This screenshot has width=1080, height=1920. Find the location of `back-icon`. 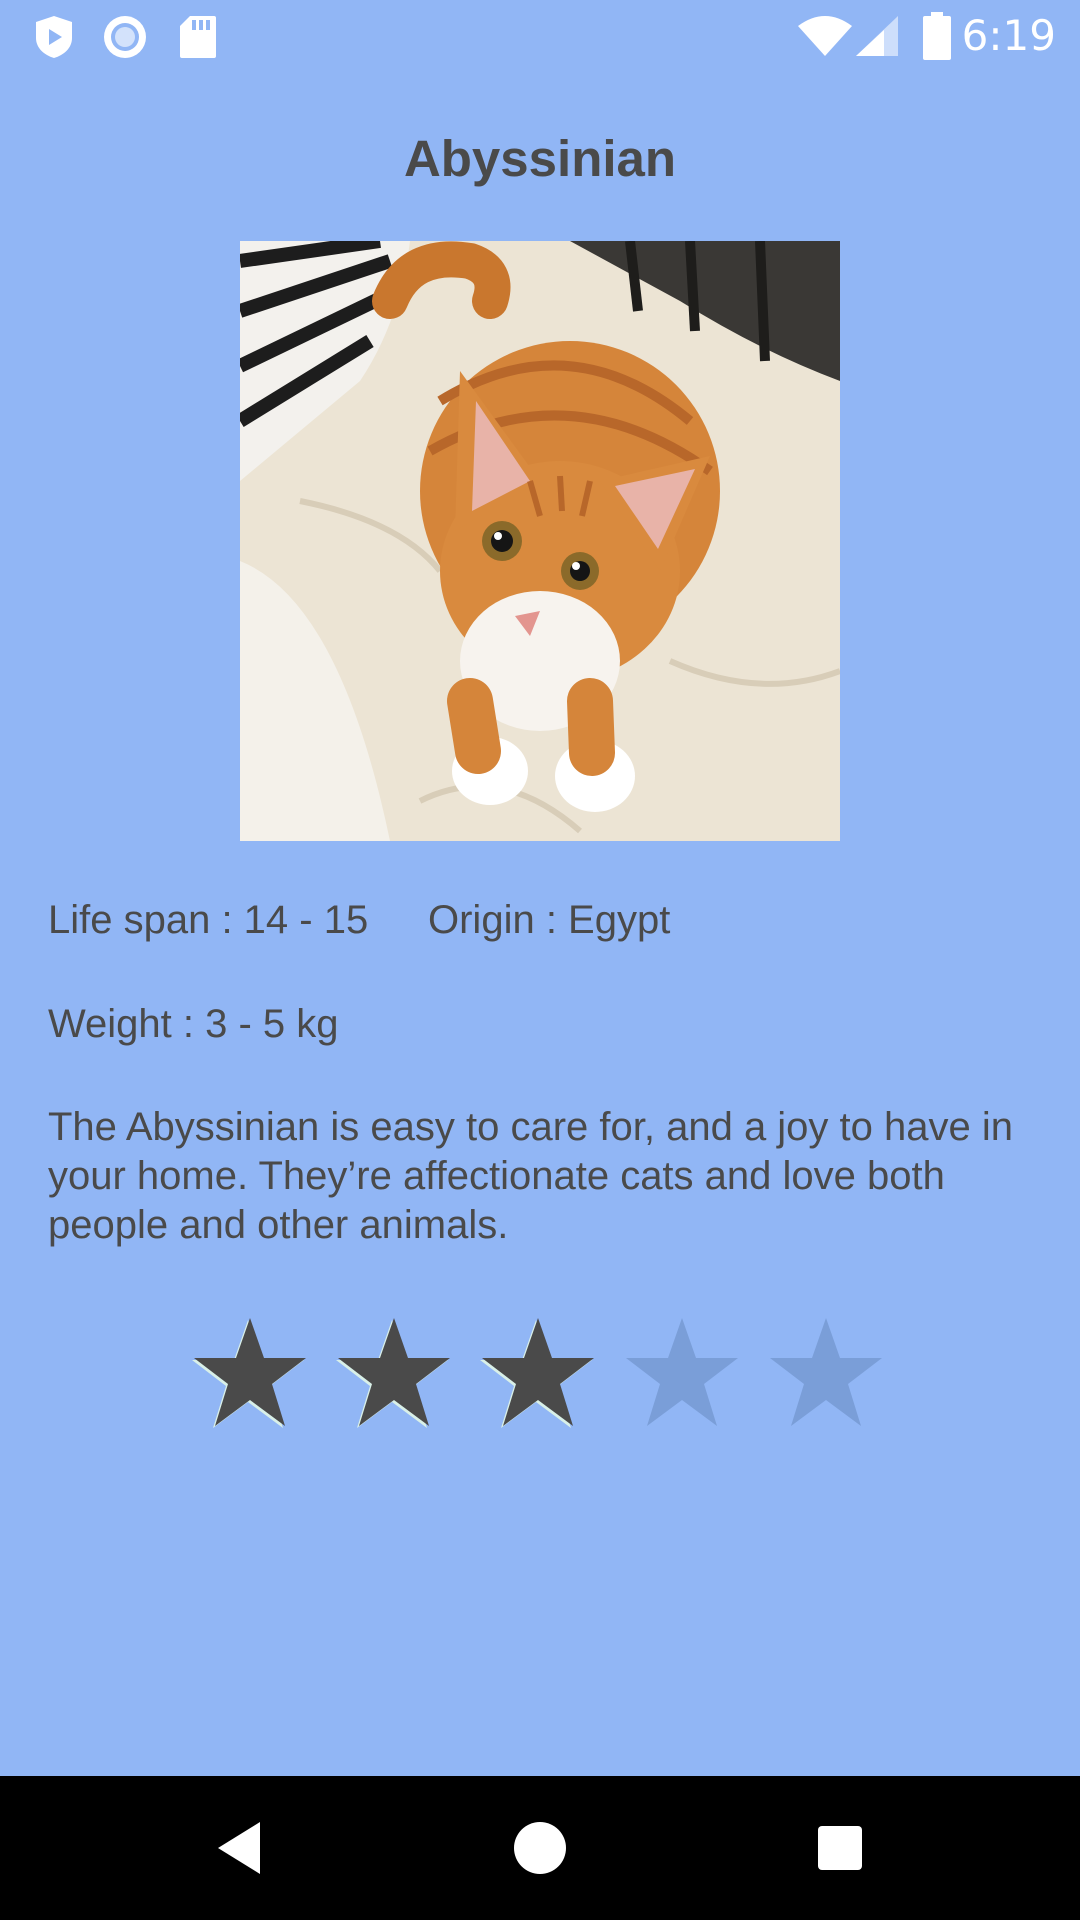

back-icon is located at coordinates (242, 1848).